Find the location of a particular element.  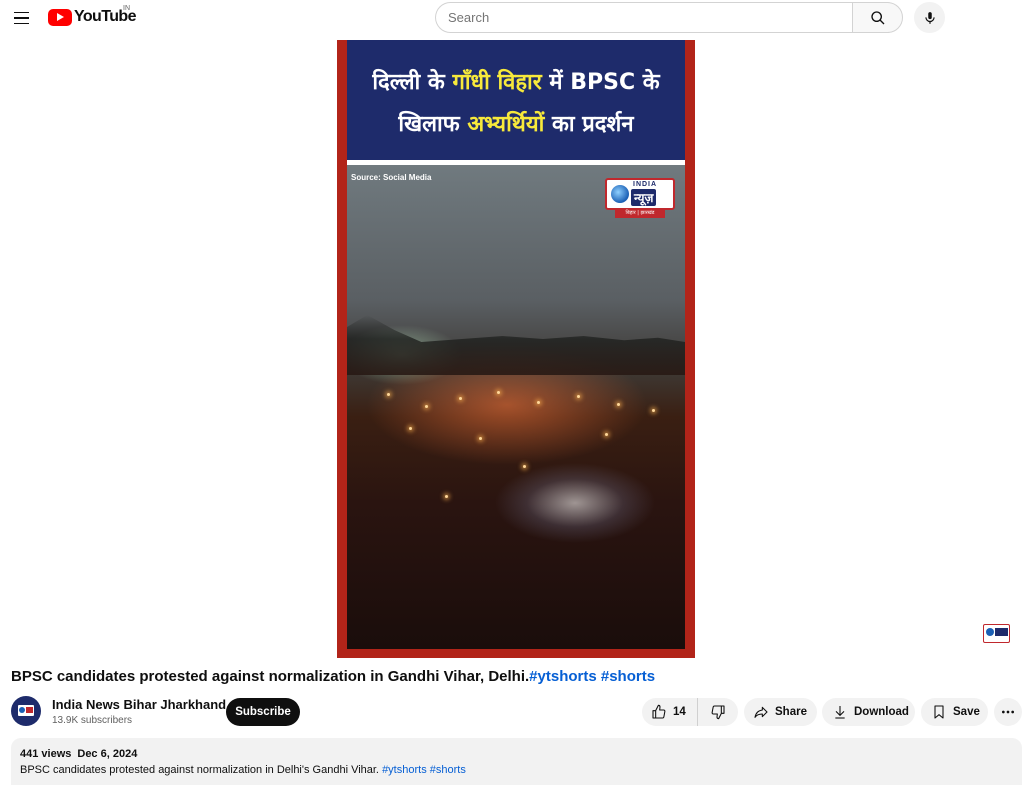

search-input is located at coordinates (650, 17).